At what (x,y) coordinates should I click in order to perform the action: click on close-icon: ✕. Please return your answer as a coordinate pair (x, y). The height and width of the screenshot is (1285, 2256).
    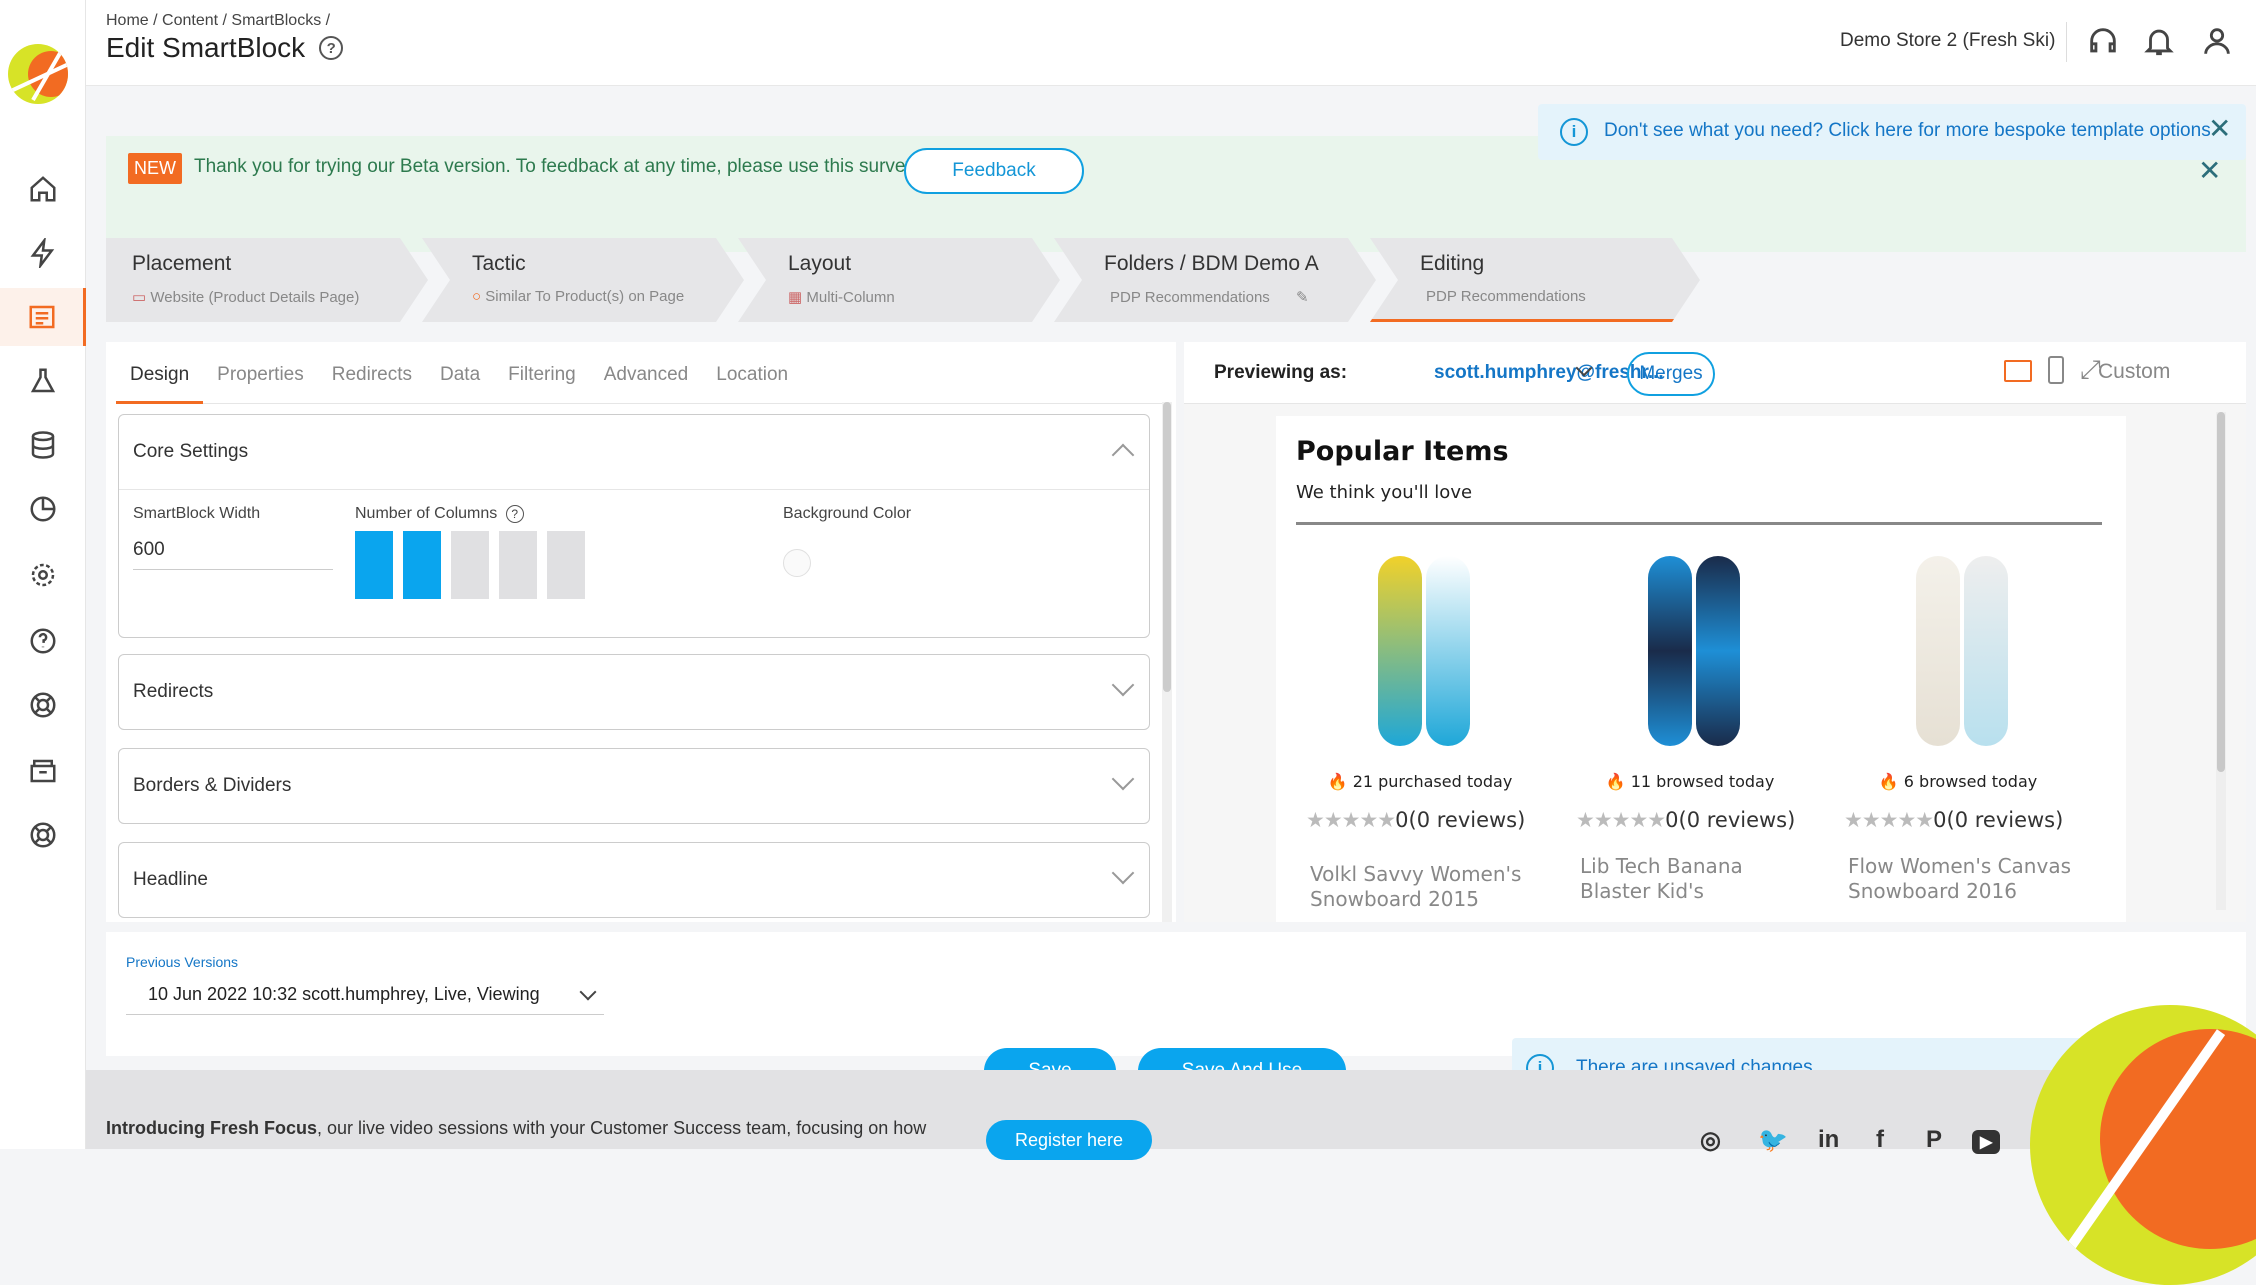
    Looking at the image, I should click on (2219, 128).